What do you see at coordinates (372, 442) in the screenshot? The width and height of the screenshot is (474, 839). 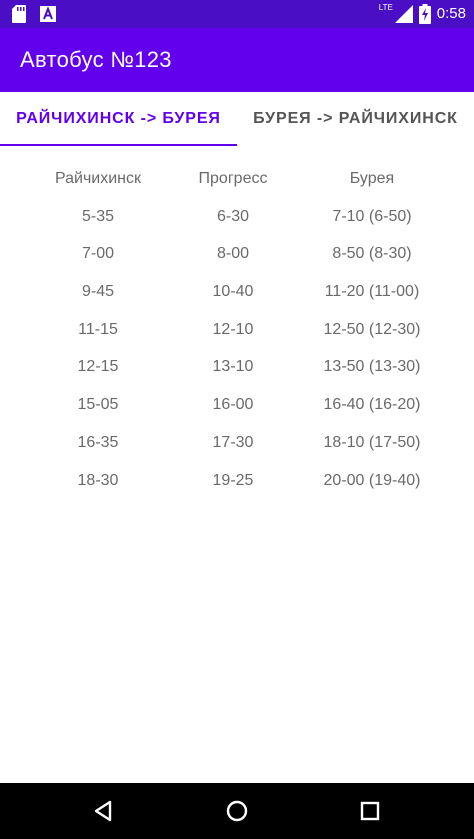 I see `cell-bureya: 18-10 (17-50)` at bounding box center [372, 442].